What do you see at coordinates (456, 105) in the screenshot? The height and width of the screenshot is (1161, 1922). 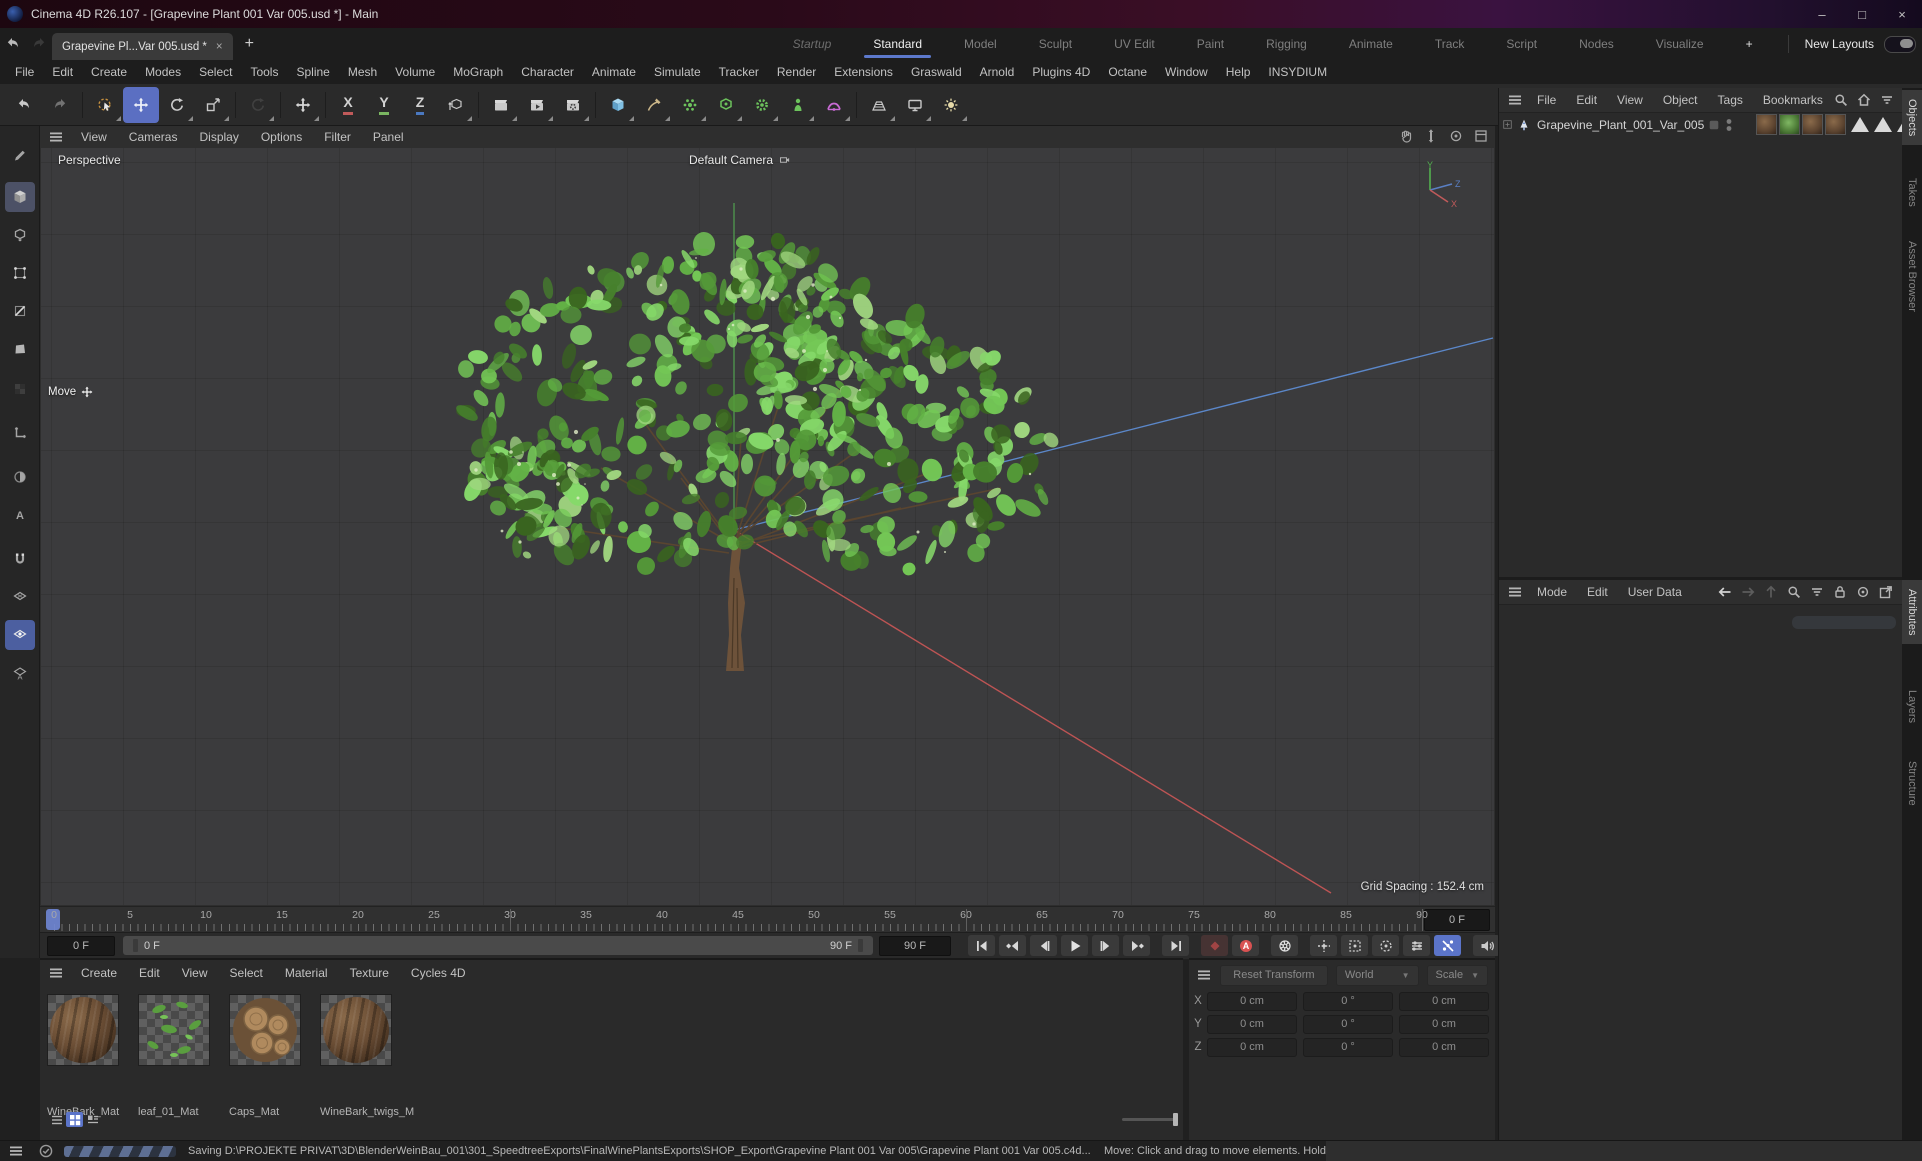 I see `coord-system-button` at bounding box center [456, 105].